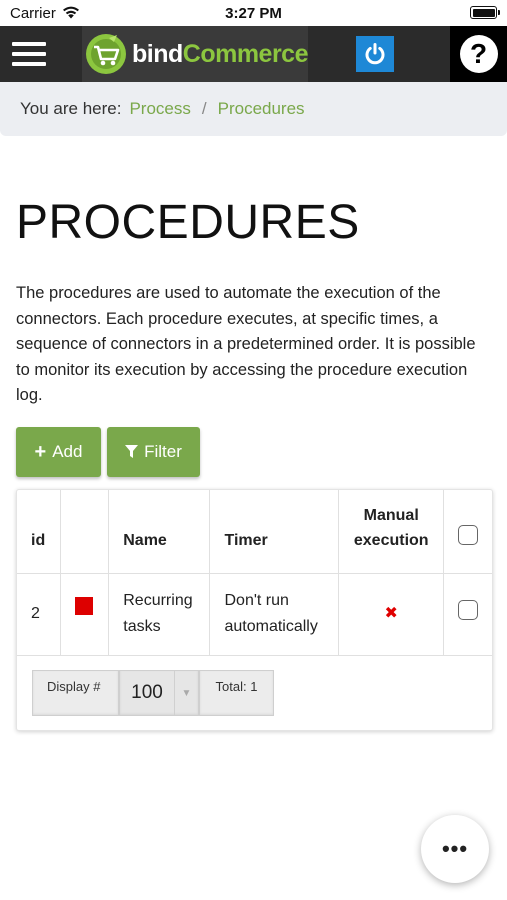 The image size is (507, 900). I want to click on app-header: bindCommerce ?, so click(253, 54).